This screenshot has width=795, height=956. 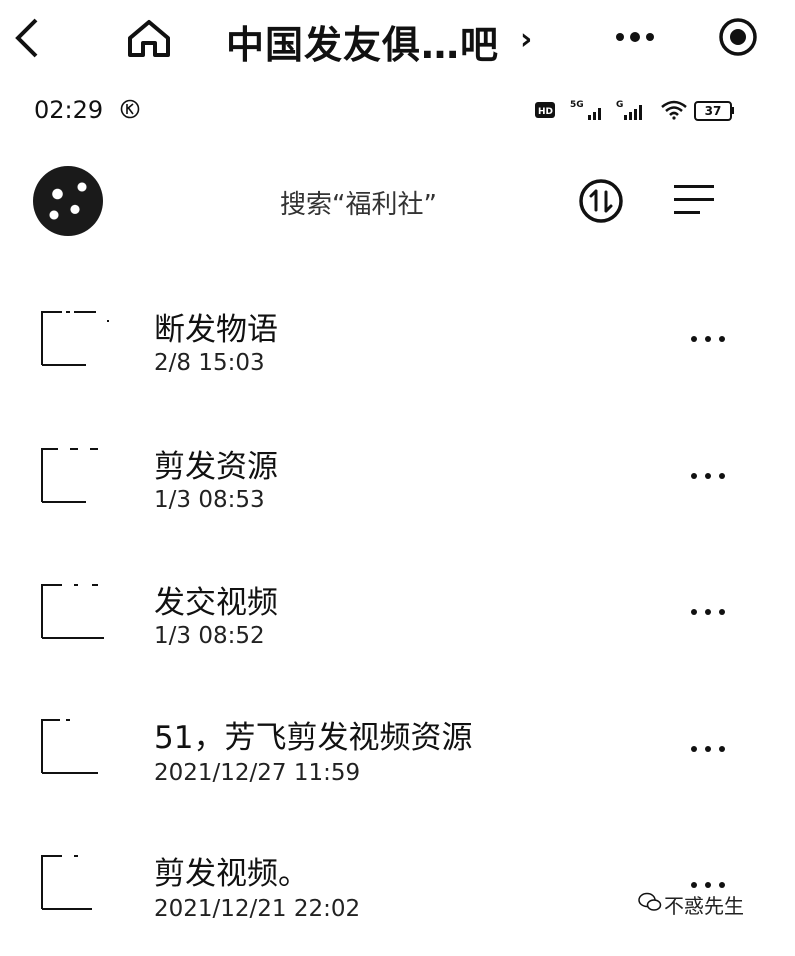 I want to click on folder-name: 51，芳飞剪发视频资源, so click(x=313, y=738).